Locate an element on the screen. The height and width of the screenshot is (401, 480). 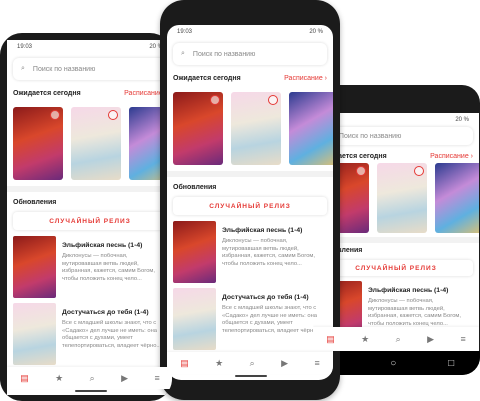
recents-button: □ is located at coordinates (451, 363).